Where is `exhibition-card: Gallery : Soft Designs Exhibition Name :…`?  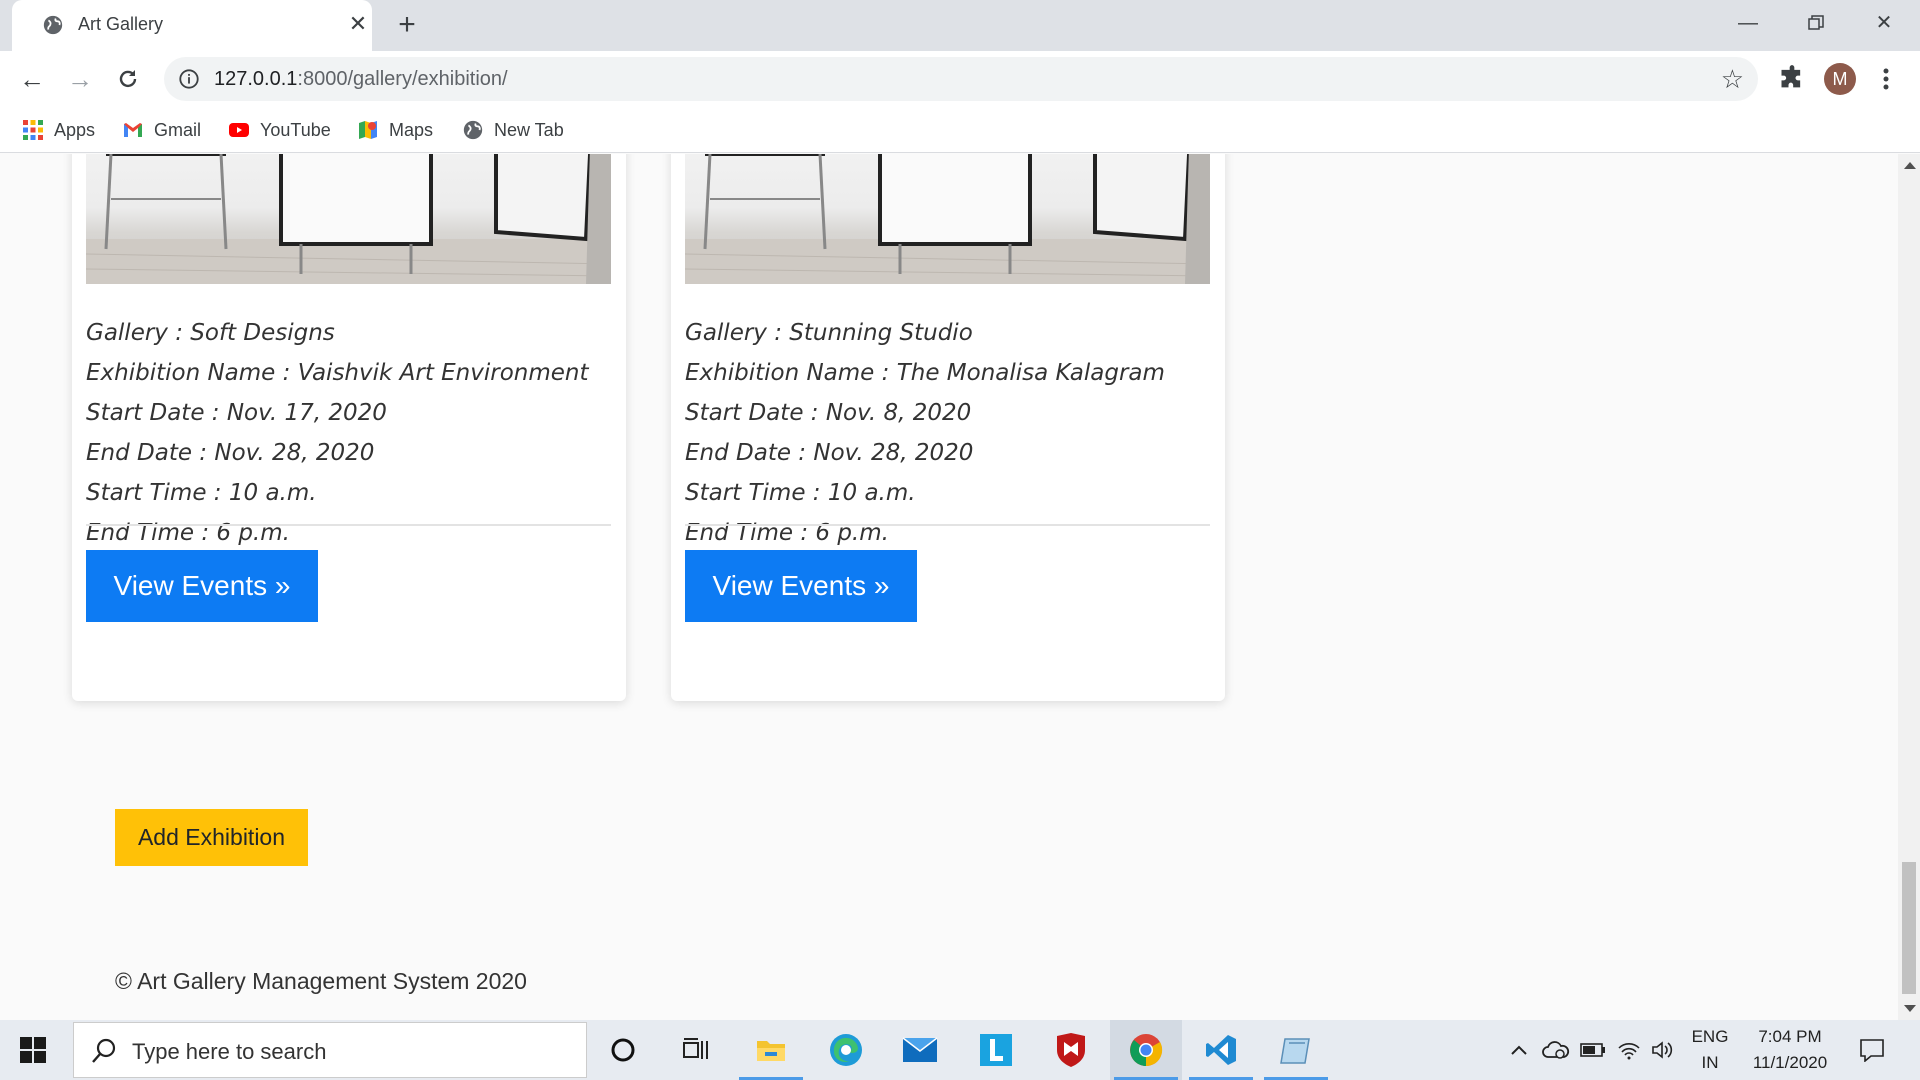
exhibition-card: Gallery : Soft Designs Exhibition Name :… is located at coordinates (349, 427).